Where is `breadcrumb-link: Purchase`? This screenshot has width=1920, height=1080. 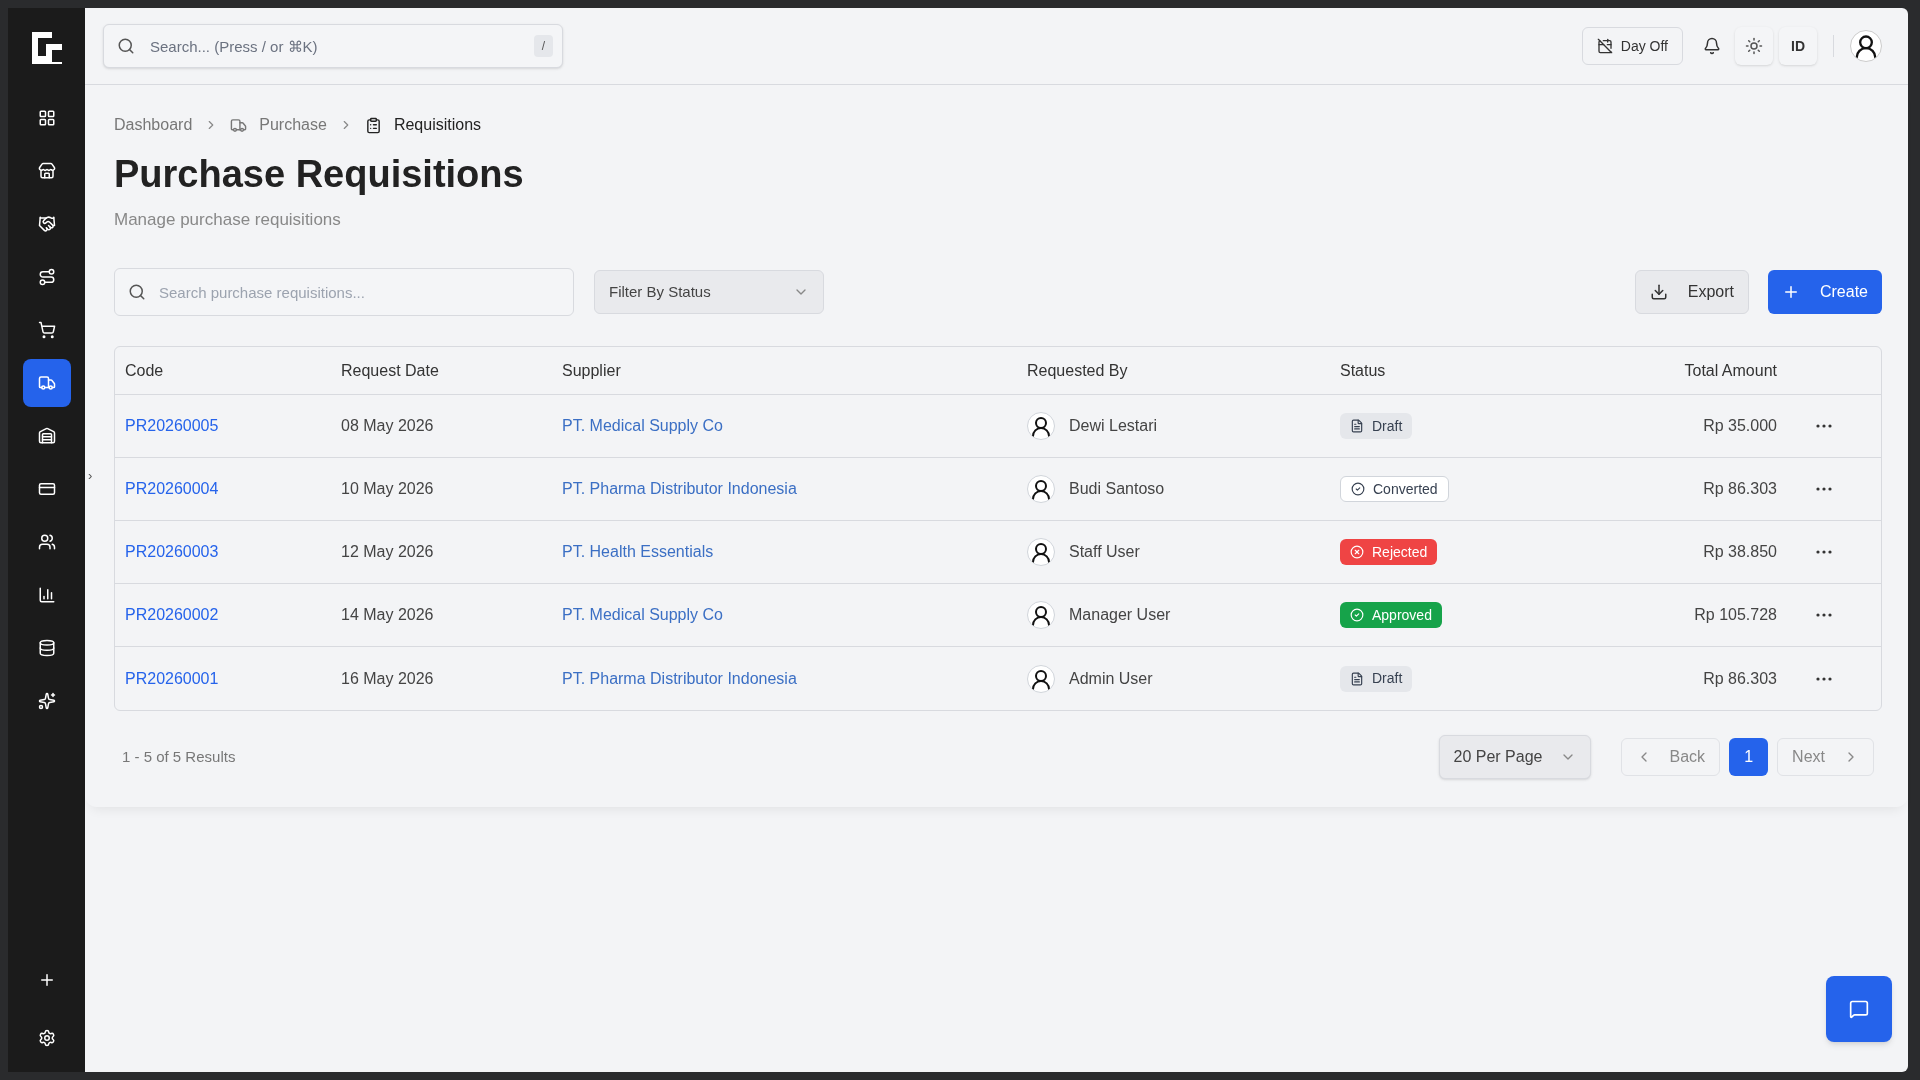
breadcrumb-link: Purchase is located at coordinates (293, 125).